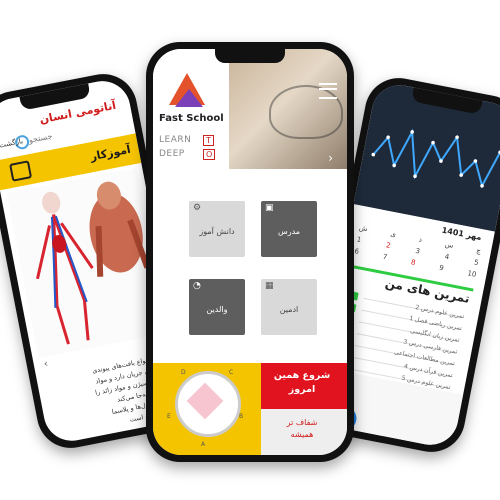 The width and height of the screenshot is (500, 500). What do you see at coordinates (385, 257) in the screenshot?
I see `calendar-day: 7` at bounding box center [385, 257].